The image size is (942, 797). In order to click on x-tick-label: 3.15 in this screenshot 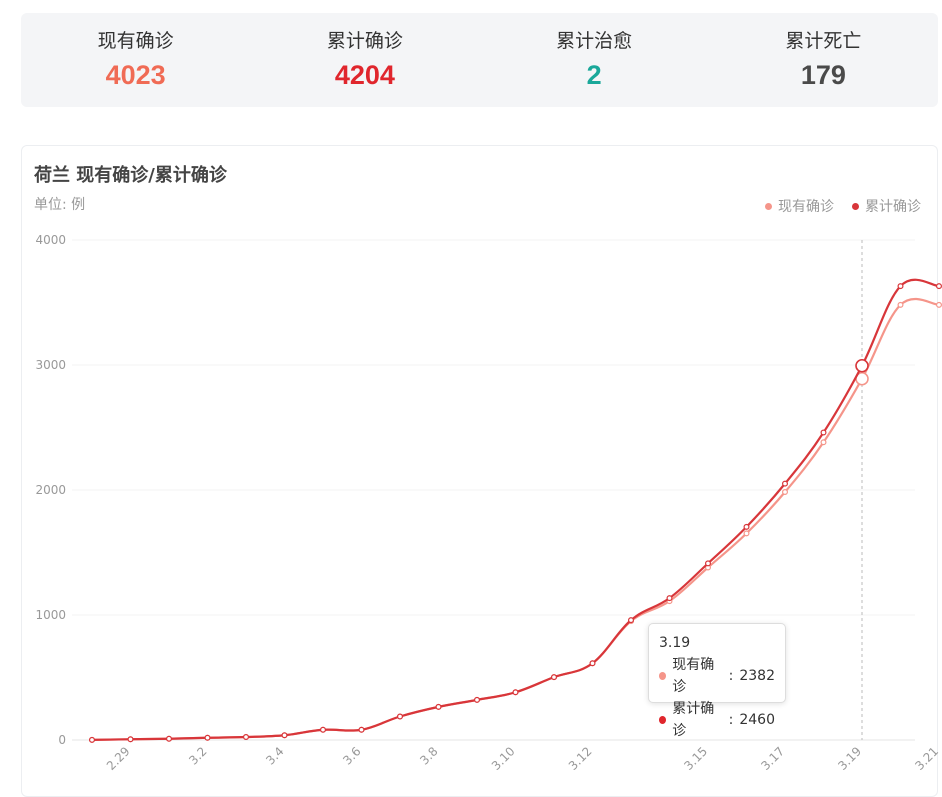, I will do `click(695, 758)`.